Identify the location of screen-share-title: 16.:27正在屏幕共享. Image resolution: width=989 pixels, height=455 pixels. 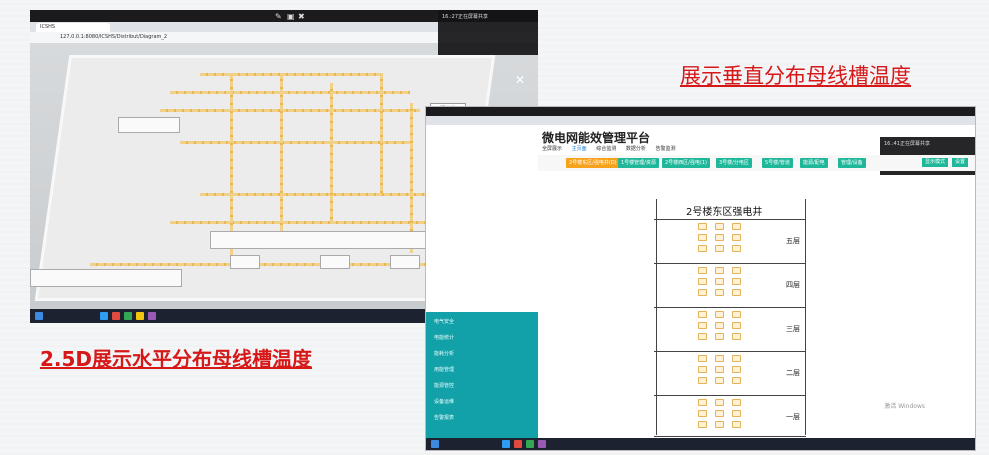
(465, 17).